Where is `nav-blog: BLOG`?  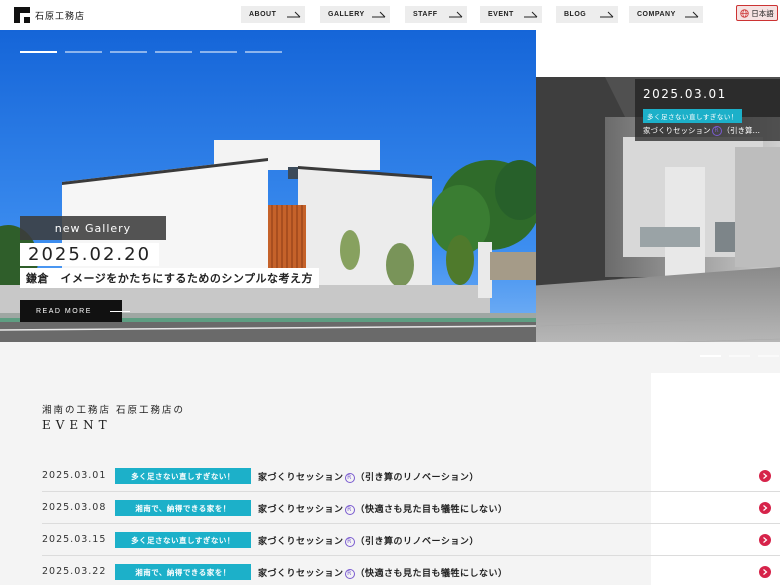
nav-blog: BLOG is located at coordinates (587, 14).